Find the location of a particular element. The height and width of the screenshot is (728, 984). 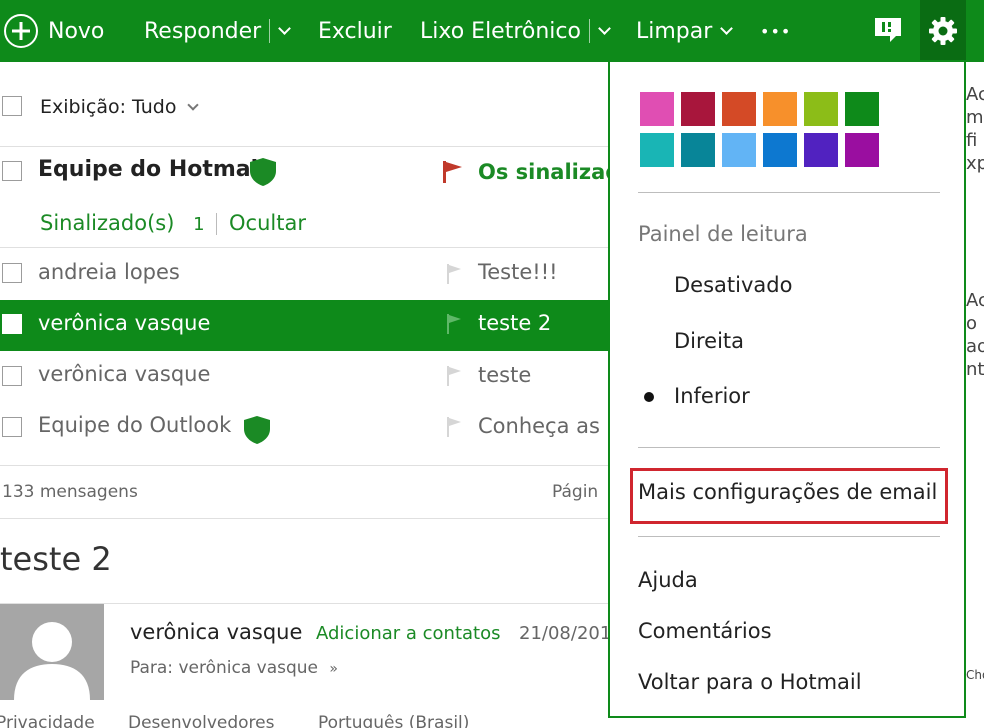

message-subject: teste 2 is located at coordinates (56, 559).